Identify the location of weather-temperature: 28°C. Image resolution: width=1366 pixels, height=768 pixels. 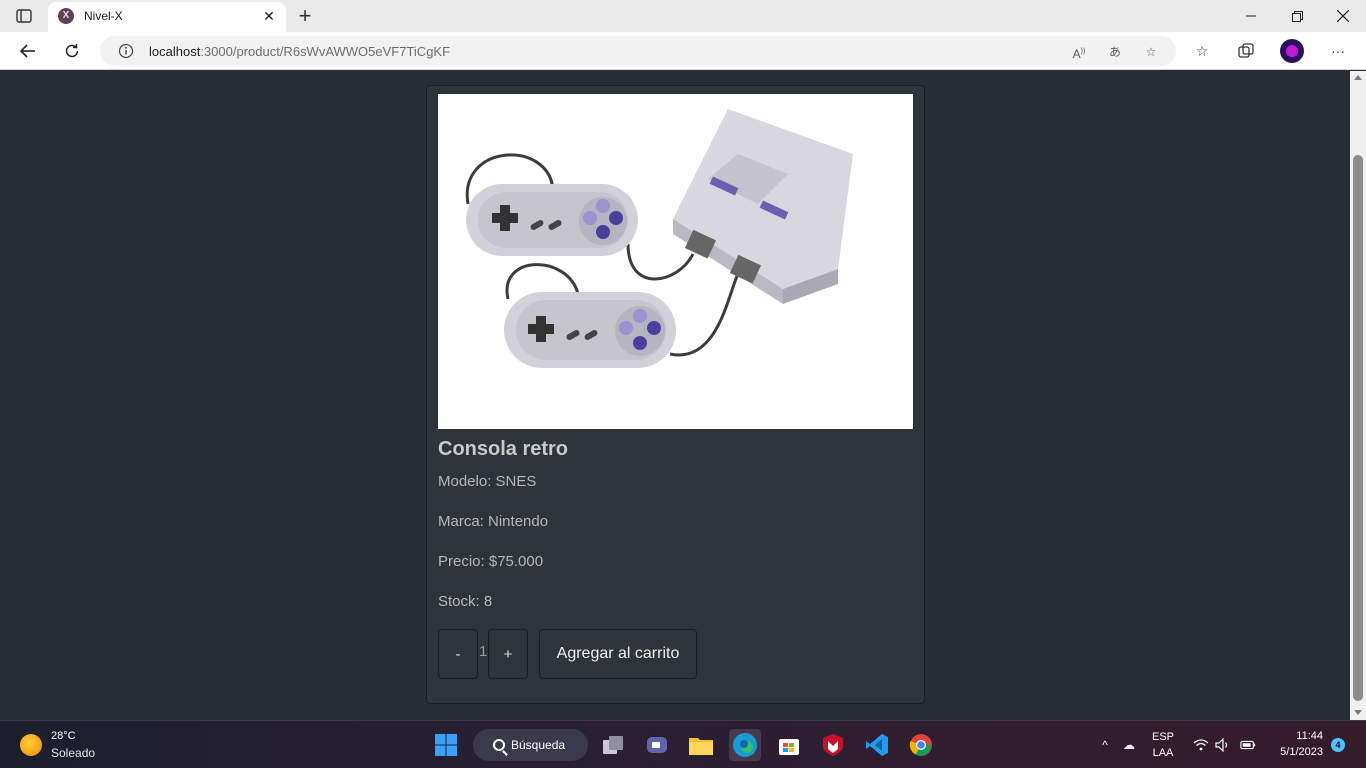
(63, 736).